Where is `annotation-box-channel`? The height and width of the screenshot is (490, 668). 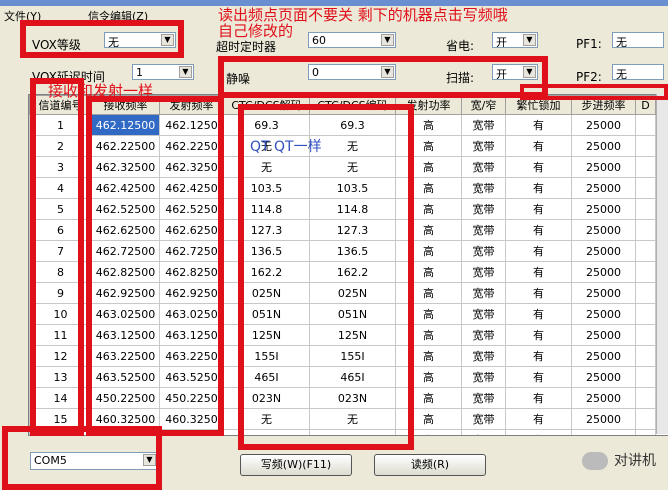 annotation-box-channel is located at coordinates (57, 257).